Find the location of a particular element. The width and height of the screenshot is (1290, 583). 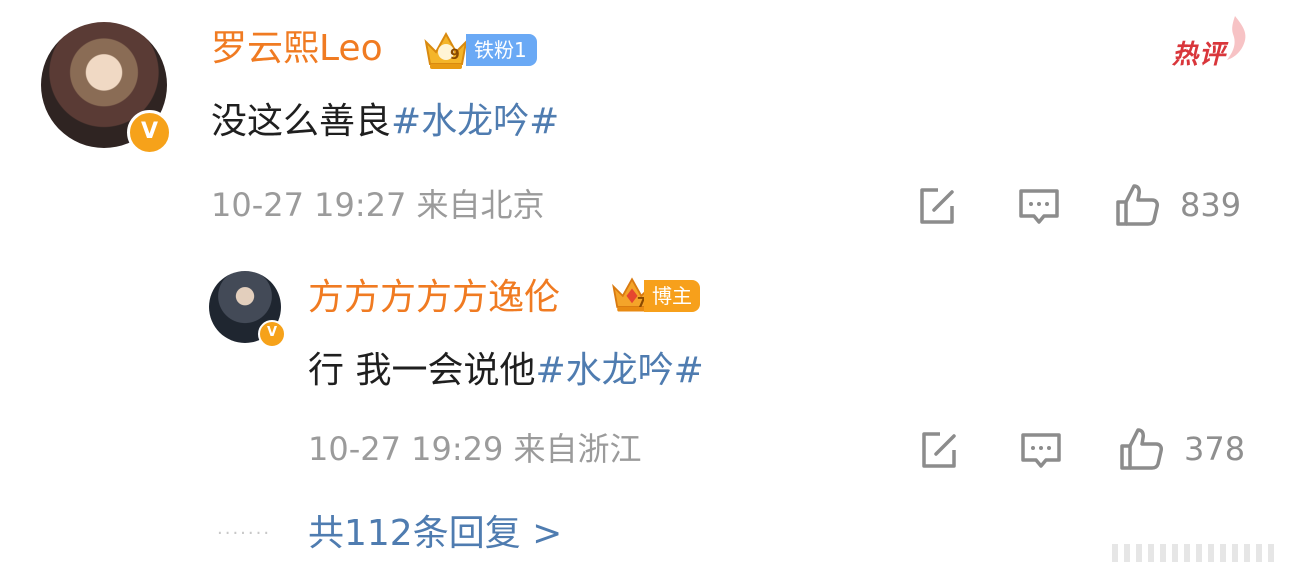

reply-meta: 10-27 19:29 来自浙江 is located at coordinates (475, 449).